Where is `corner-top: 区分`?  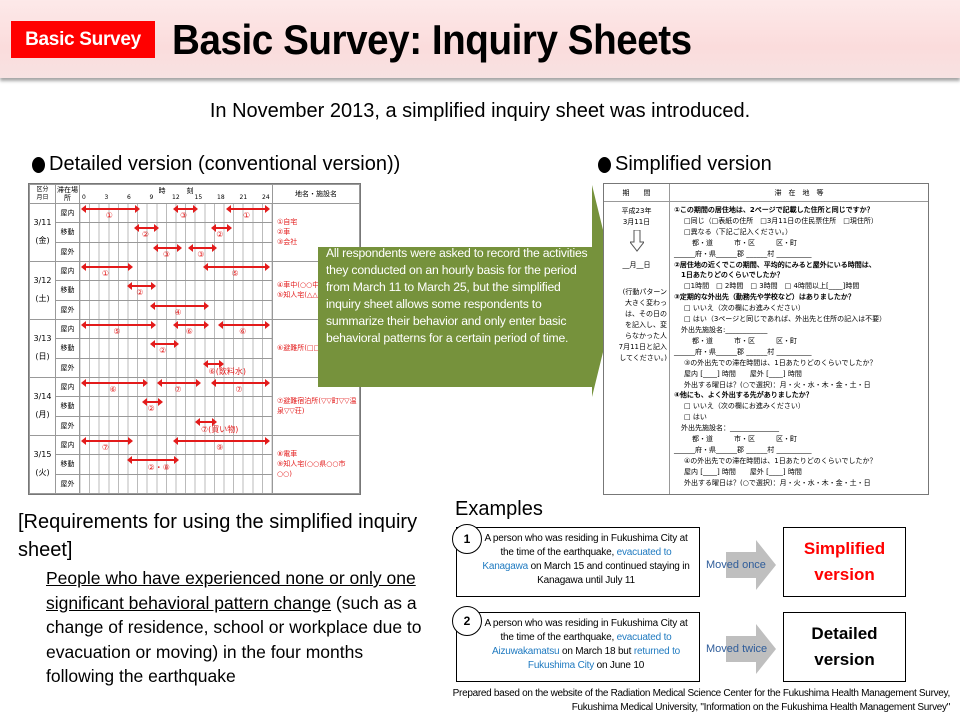
corner-top: 区分 is located at coordinates (42, 189).